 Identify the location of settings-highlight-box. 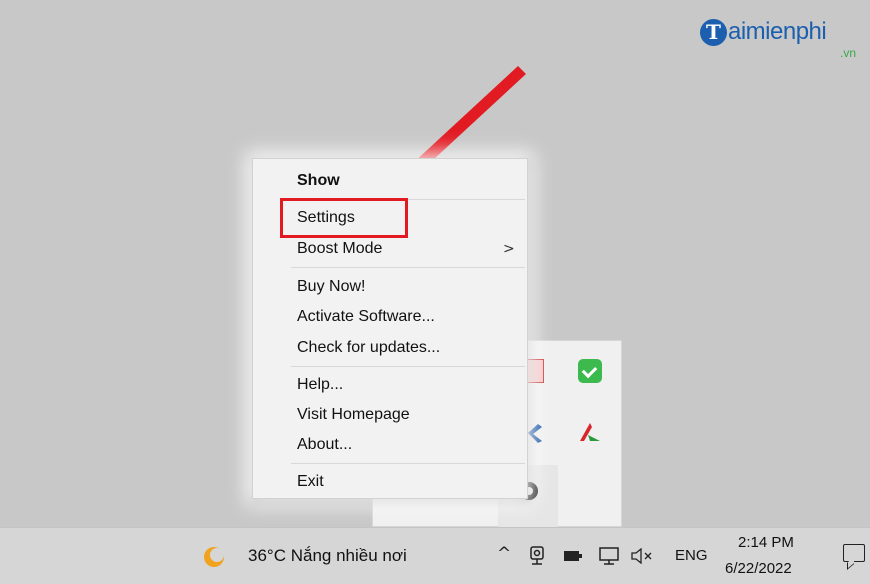
(344, 218).